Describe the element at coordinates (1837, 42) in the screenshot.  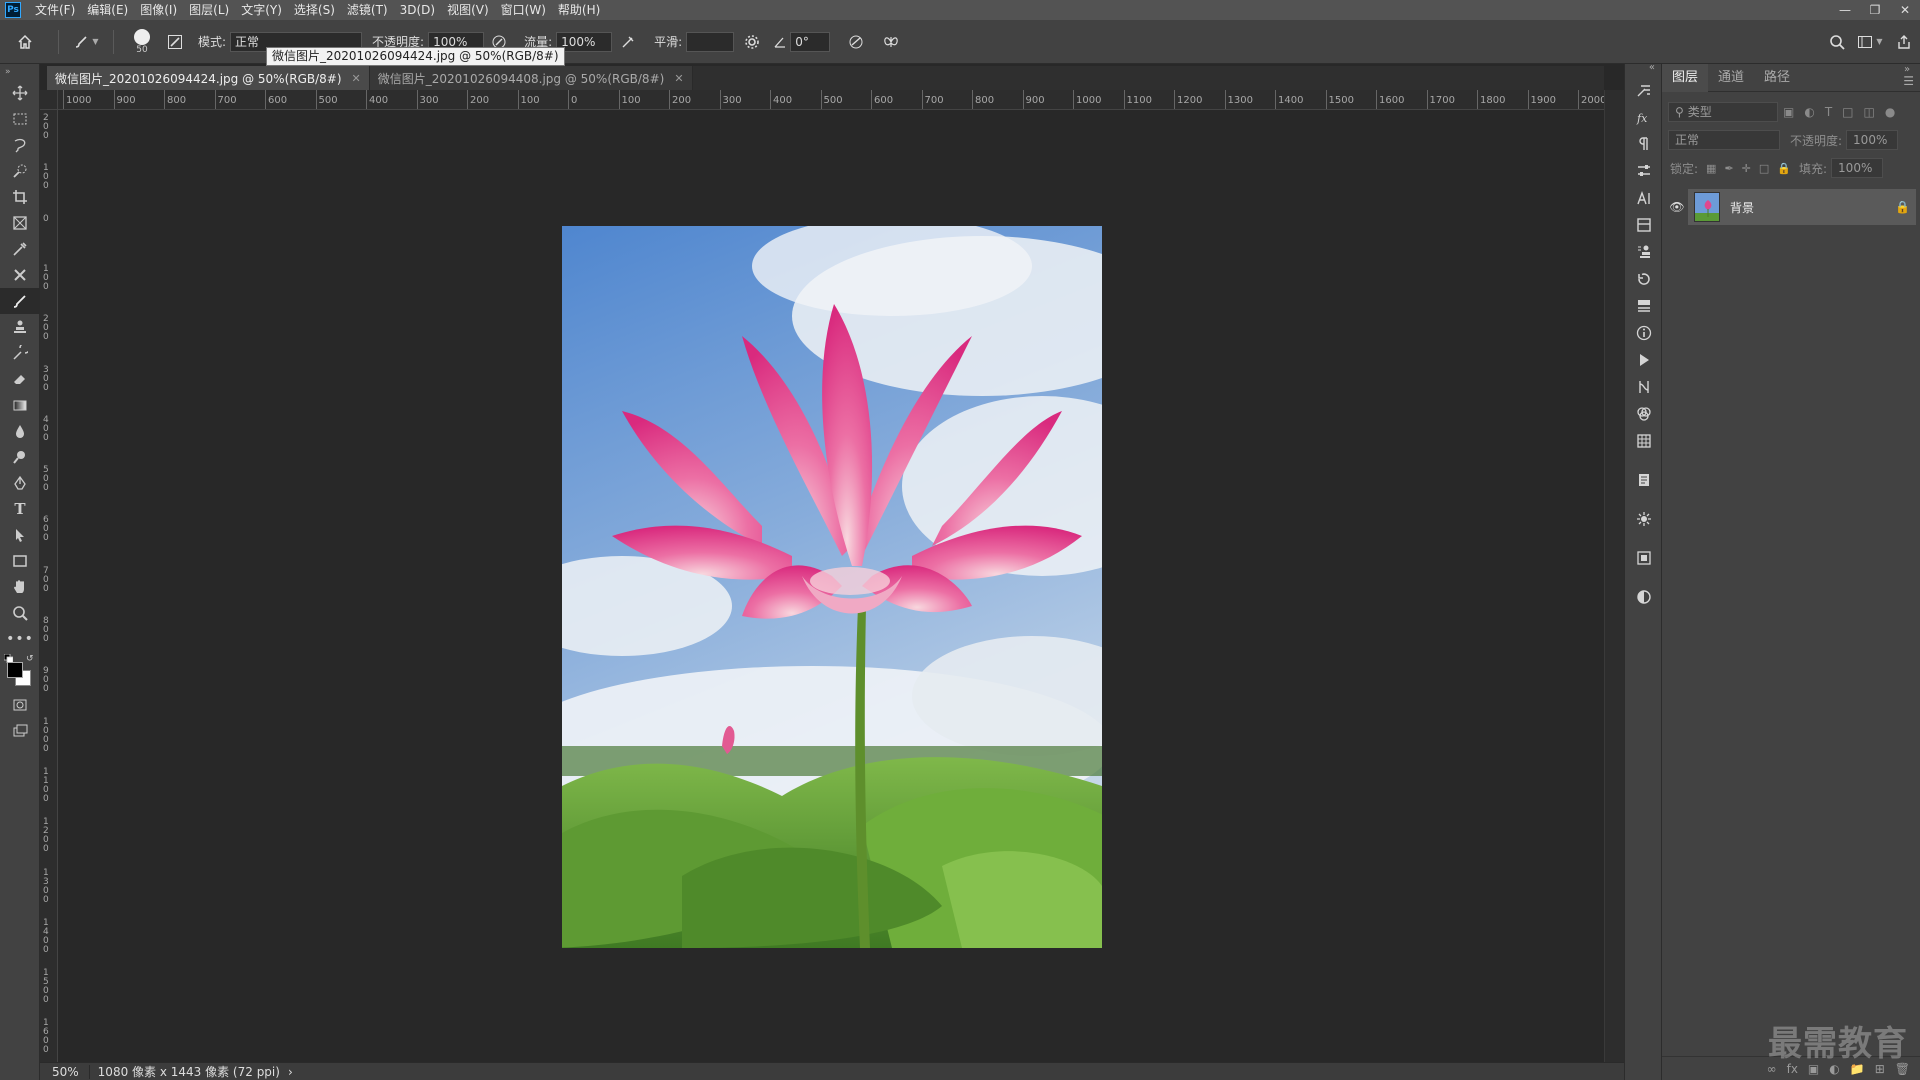
I see `search-icon` at that location.